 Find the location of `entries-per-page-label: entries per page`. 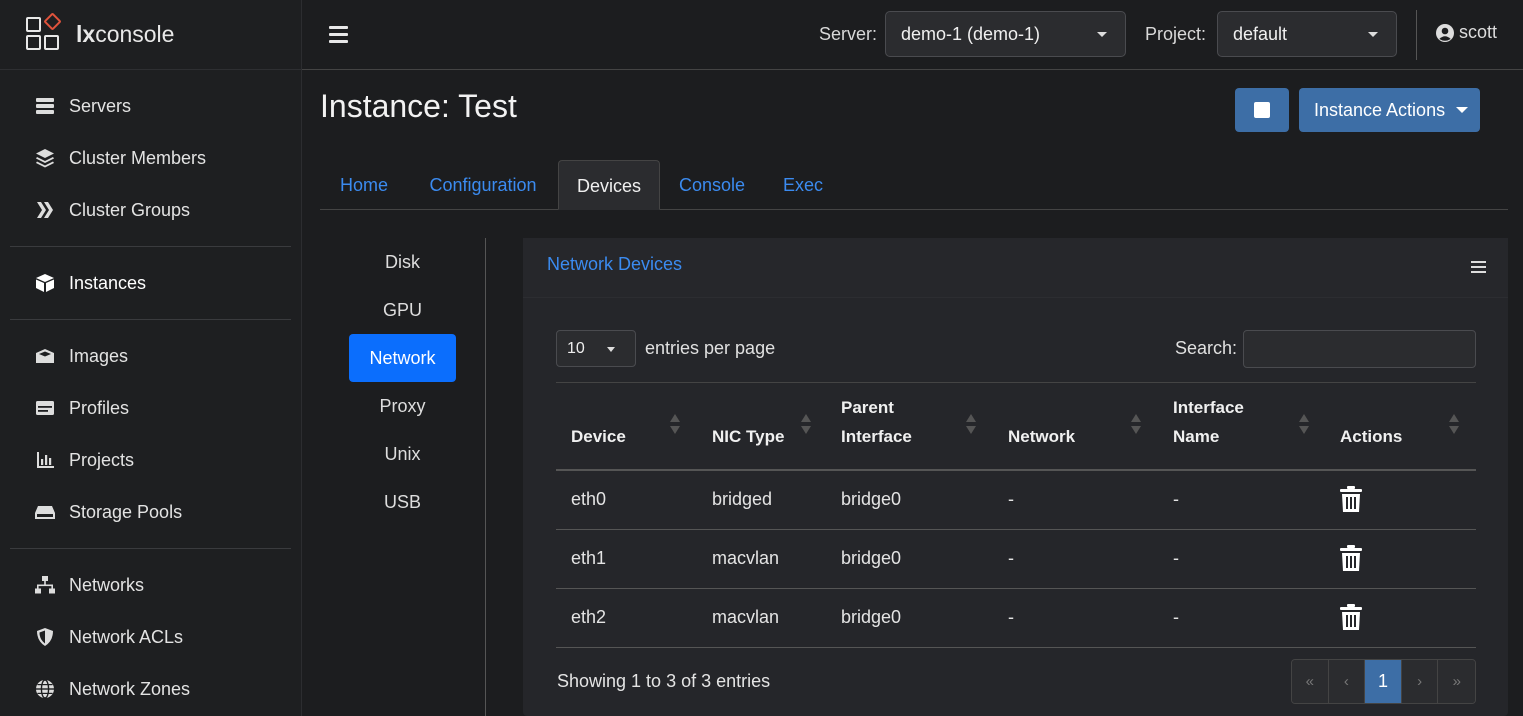

entries-per-page-label: entries per page is located at coordinates (710, 348).